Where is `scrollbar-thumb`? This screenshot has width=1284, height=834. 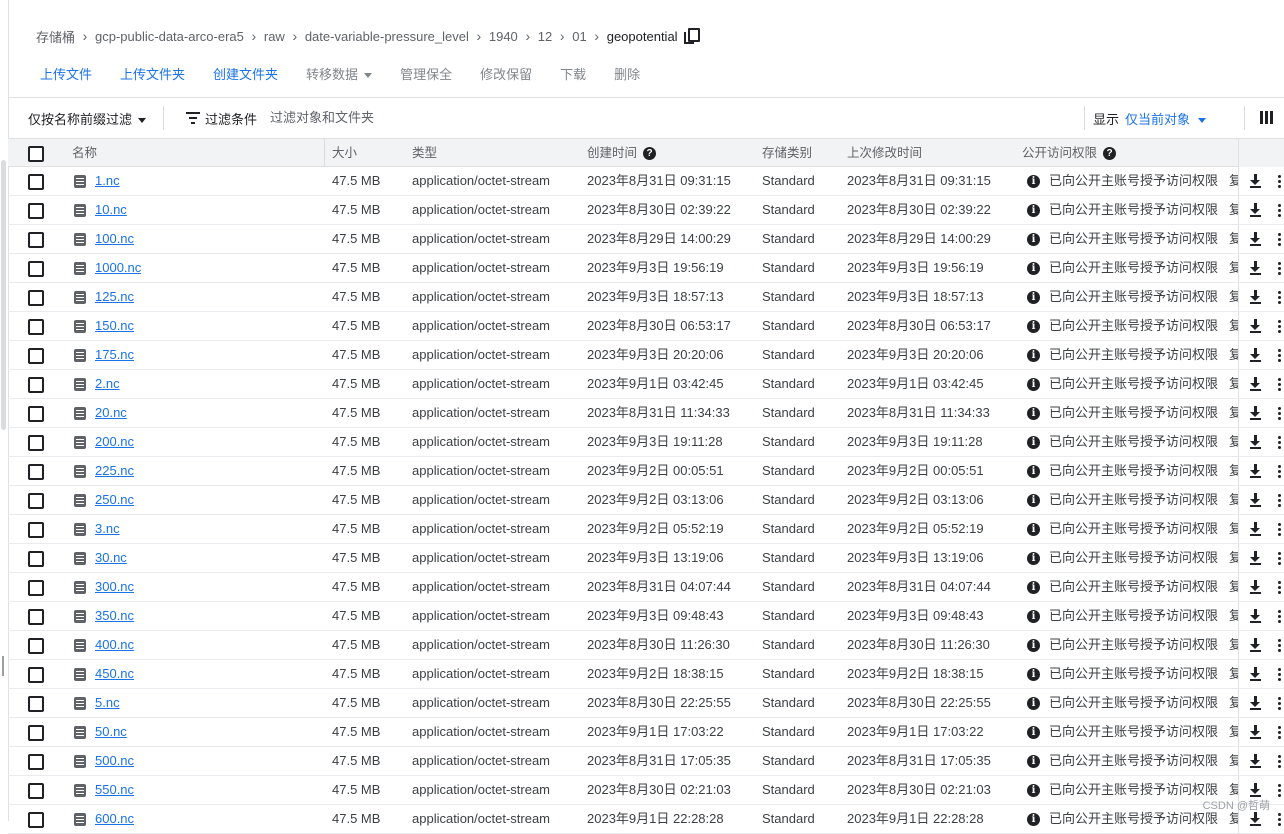 scrollbar-thumb is located at coordinates (3, 295).